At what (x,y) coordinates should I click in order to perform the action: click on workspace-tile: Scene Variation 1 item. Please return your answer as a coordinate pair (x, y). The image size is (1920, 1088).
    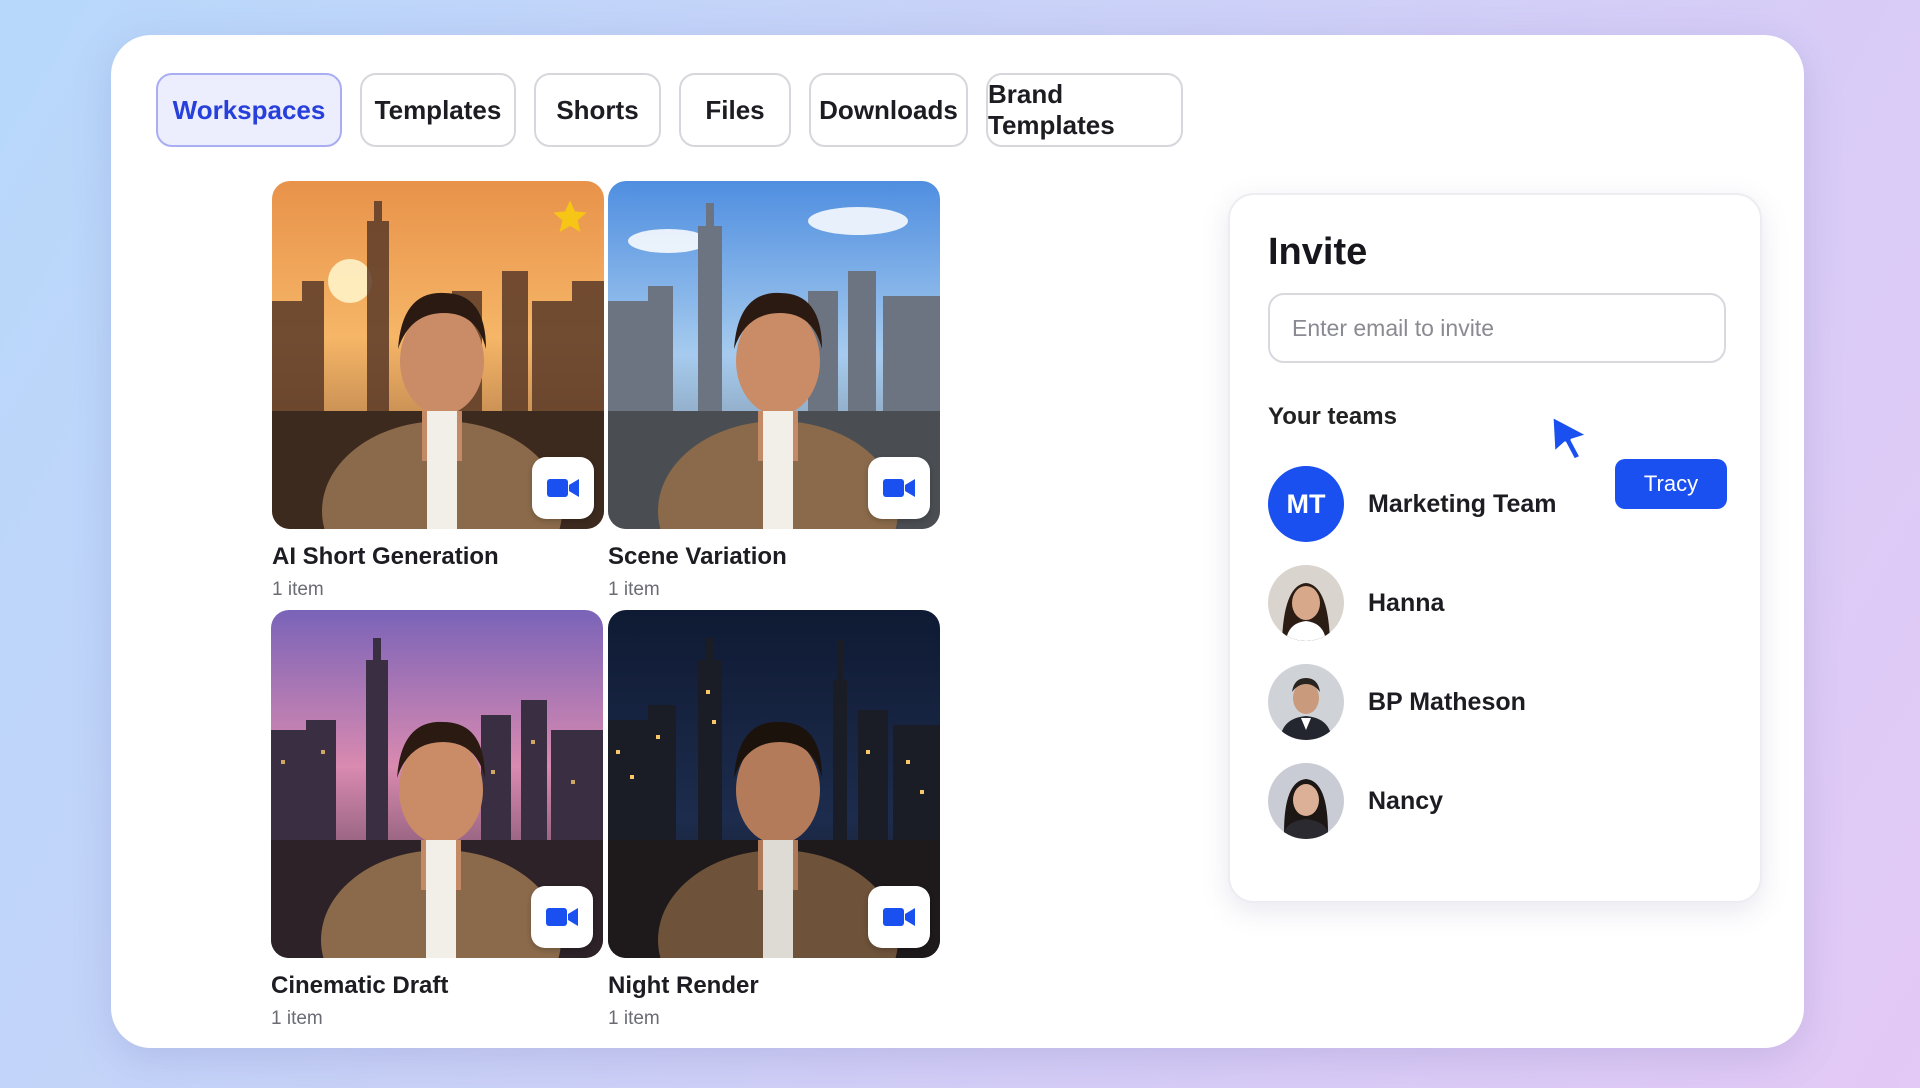
    Looking at the image, I should click on (774, 391).